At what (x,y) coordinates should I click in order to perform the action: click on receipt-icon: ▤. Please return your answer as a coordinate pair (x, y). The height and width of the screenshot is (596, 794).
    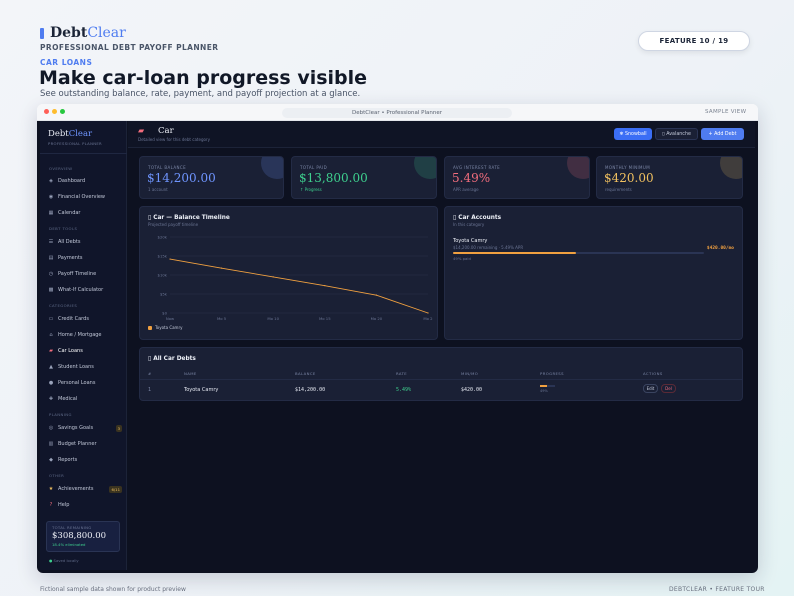
    Looking at the image, I should click on (51, 258).